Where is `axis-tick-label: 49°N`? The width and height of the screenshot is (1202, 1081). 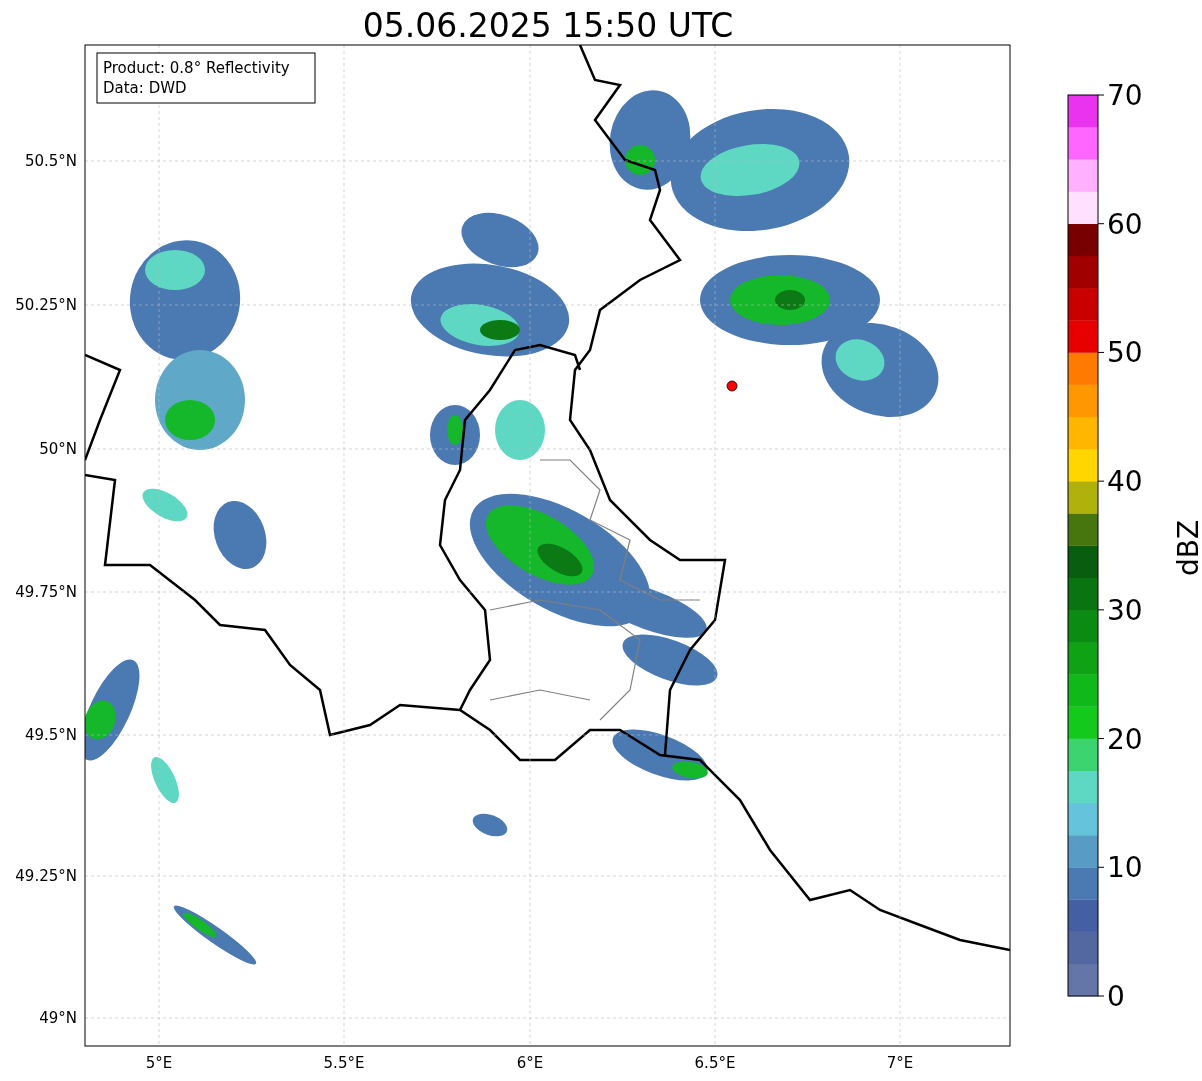 axis-tick-label: 49°N is located at coordinates (58, 1018).